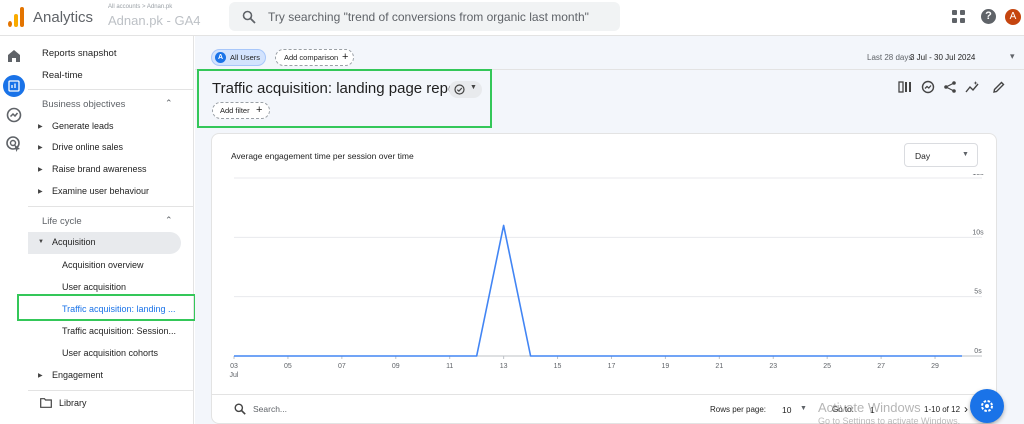 The height and width of the screenshot is (424, 1024). Describe the element at coordinates (106, 307) in the screenshot. I see `highlight-box-sidebar` at that location.